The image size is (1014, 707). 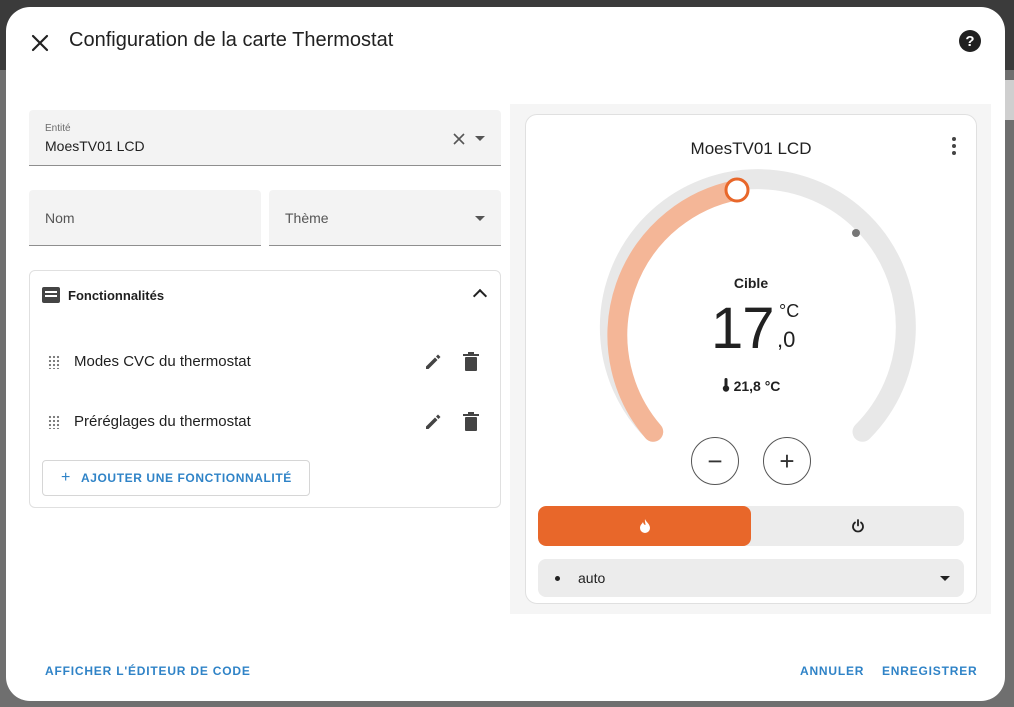 I want to click on target-temperature-integer: 17, so click(x=743, y=328).